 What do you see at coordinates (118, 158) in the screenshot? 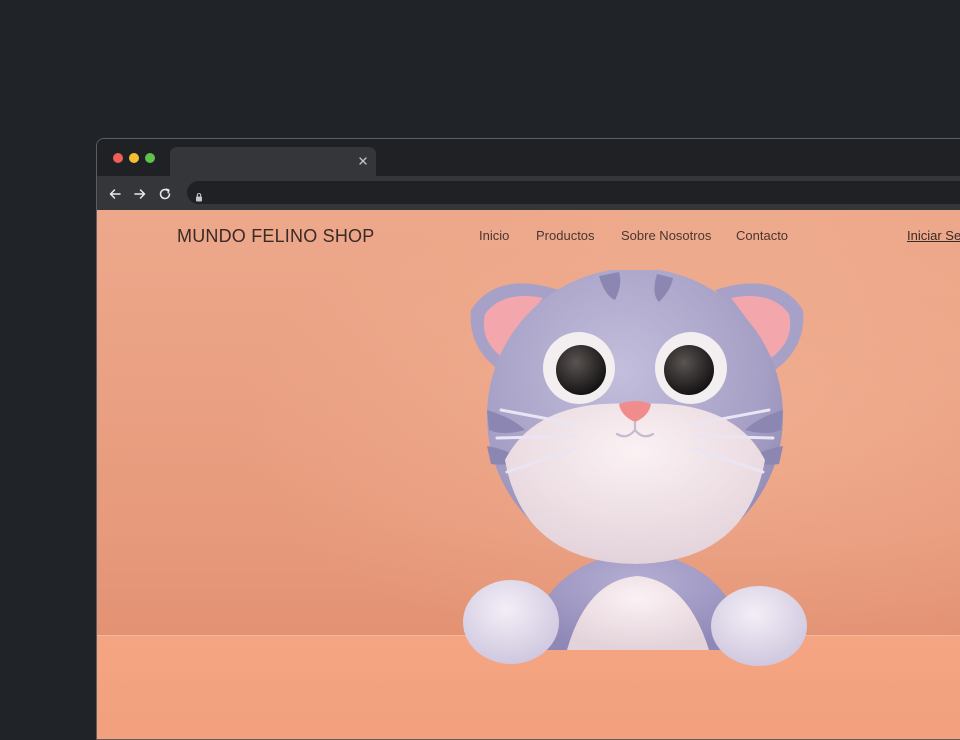
I see `window-close-button` at bounding box center [118, 158].